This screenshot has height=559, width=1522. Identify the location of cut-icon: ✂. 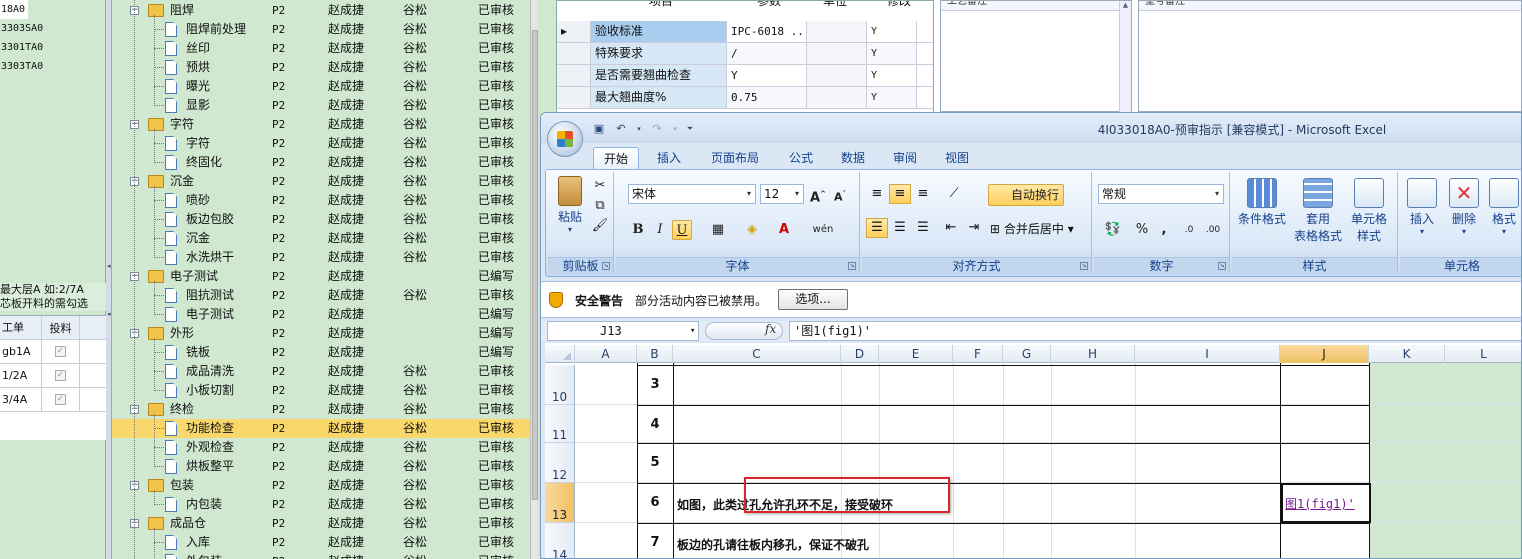
(600, 186).